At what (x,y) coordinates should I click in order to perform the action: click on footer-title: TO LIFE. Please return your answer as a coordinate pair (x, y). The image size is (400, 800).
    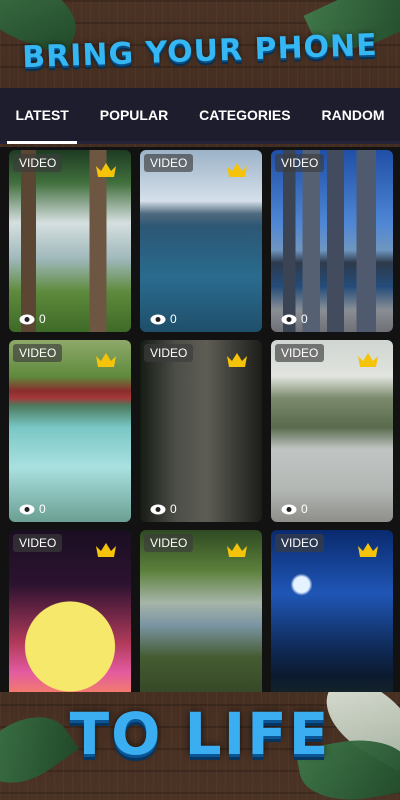
    Looking at the image, I should click on (200, 734).